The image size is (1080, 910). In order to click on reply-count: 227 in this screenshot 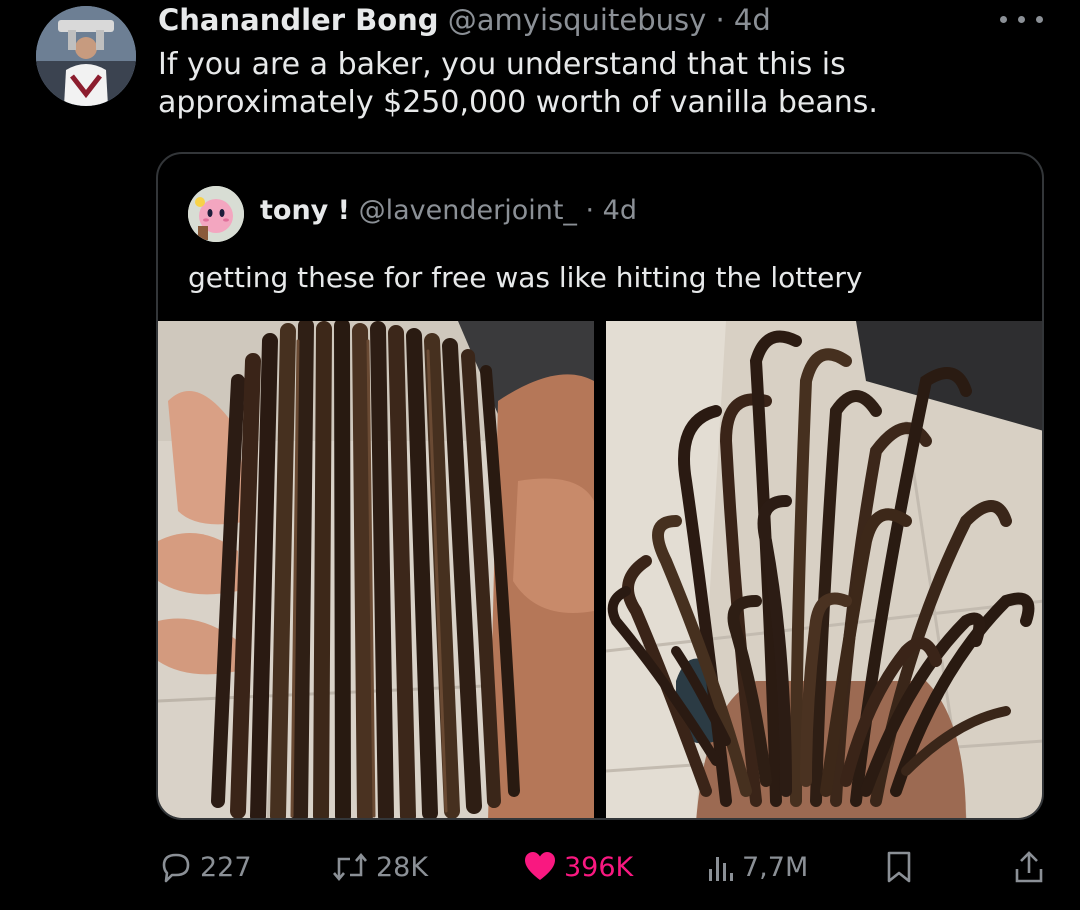, I will do `click(226, 867)`.